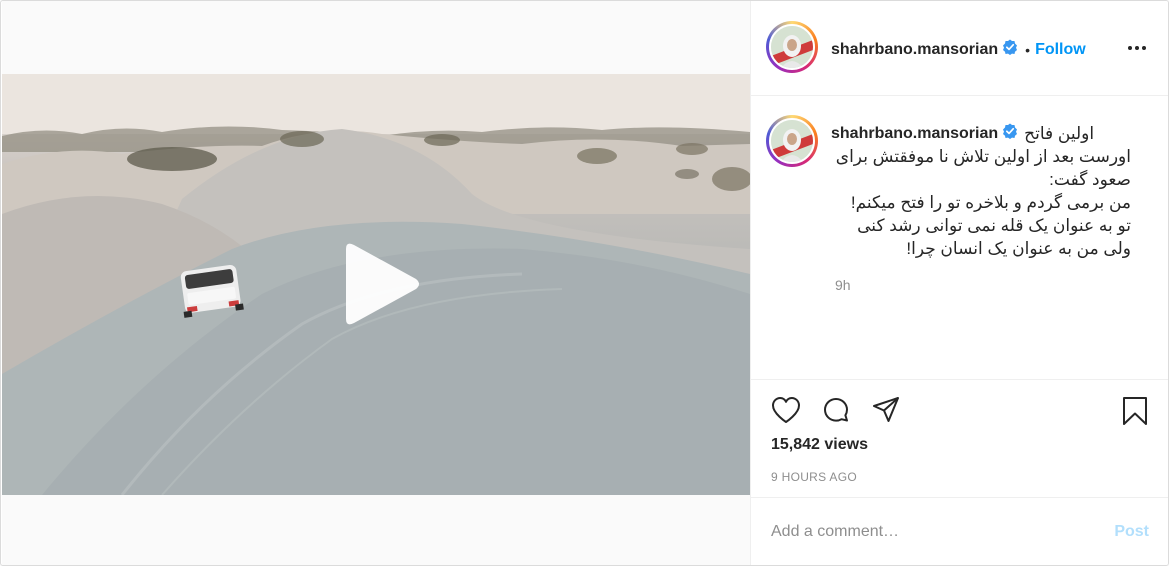 This screenshot has width=1169, height=566. Describe the element at coordinates (382, 284) in the screenshot. I see `play-icon` at that location.